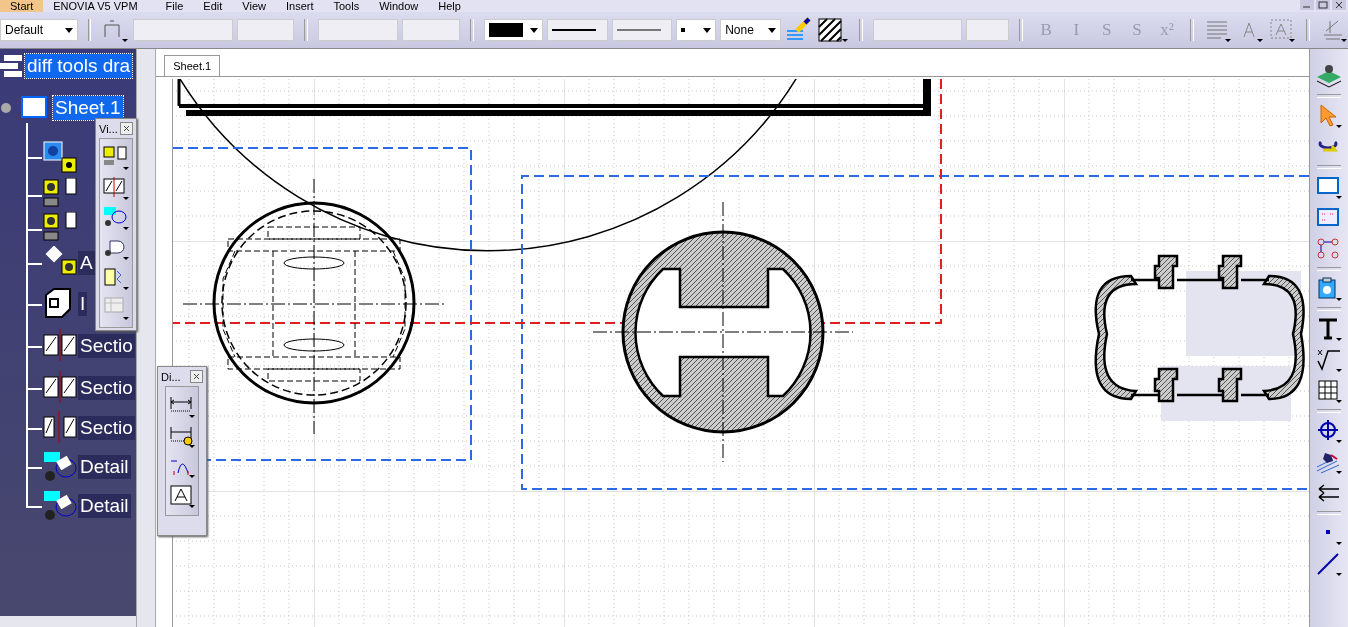 This screenshot has height=627, width=1348. I want to click on color-dropdown, so click(513, 30).